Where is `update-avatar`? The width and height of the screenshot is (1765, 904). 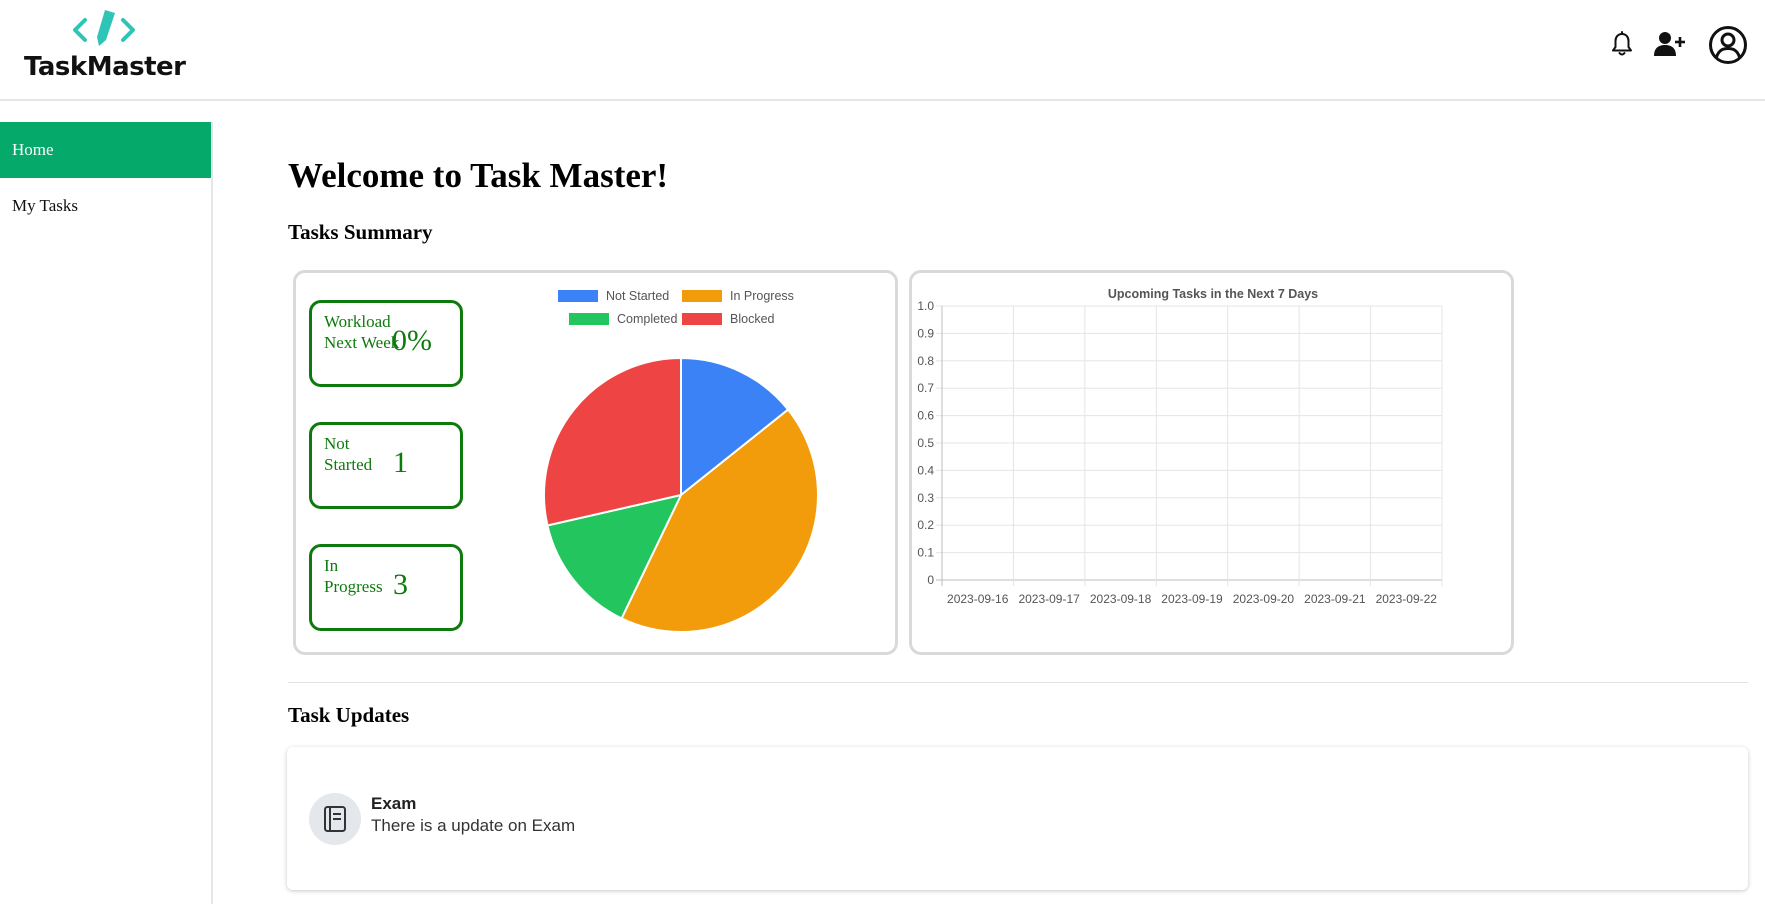
update-avatar is located at coordinates (335, 819).